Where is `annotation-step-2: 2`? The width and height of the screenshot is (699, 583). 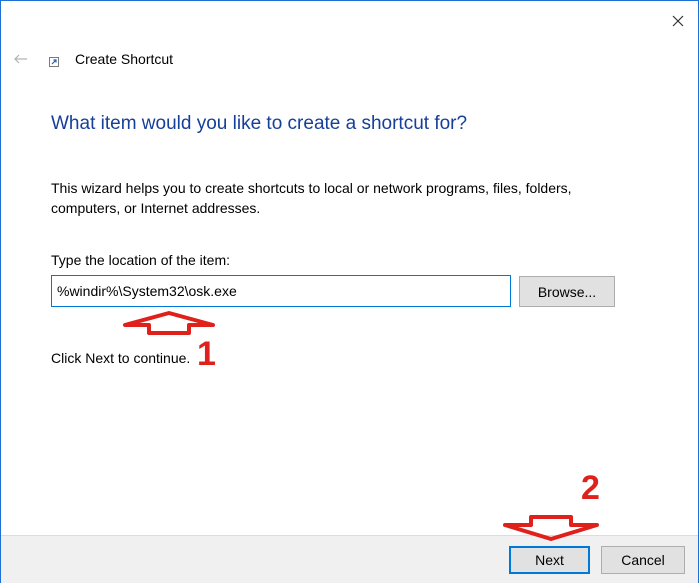
annotation-step-2: 2 is located at coordinates (590, 488).